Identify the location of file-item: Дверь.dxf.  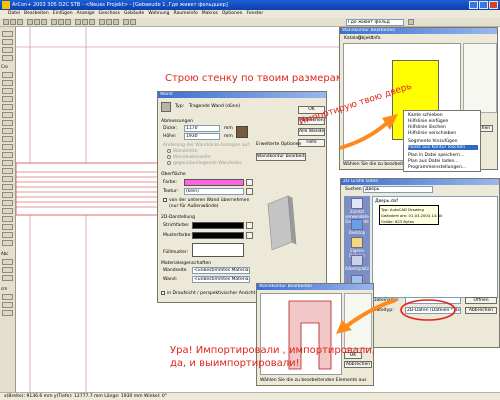
(386, 201).